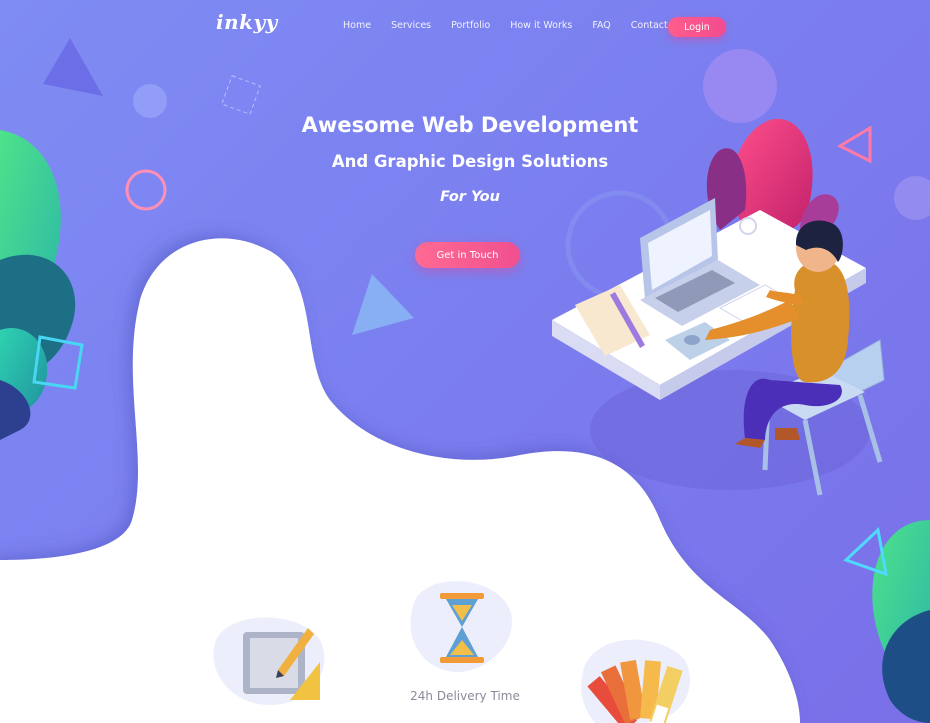 The height and width of the screenshot is (723, 930). I want to click on hero-subtitle: And Graphic Design Solutions, so click(470, 161).